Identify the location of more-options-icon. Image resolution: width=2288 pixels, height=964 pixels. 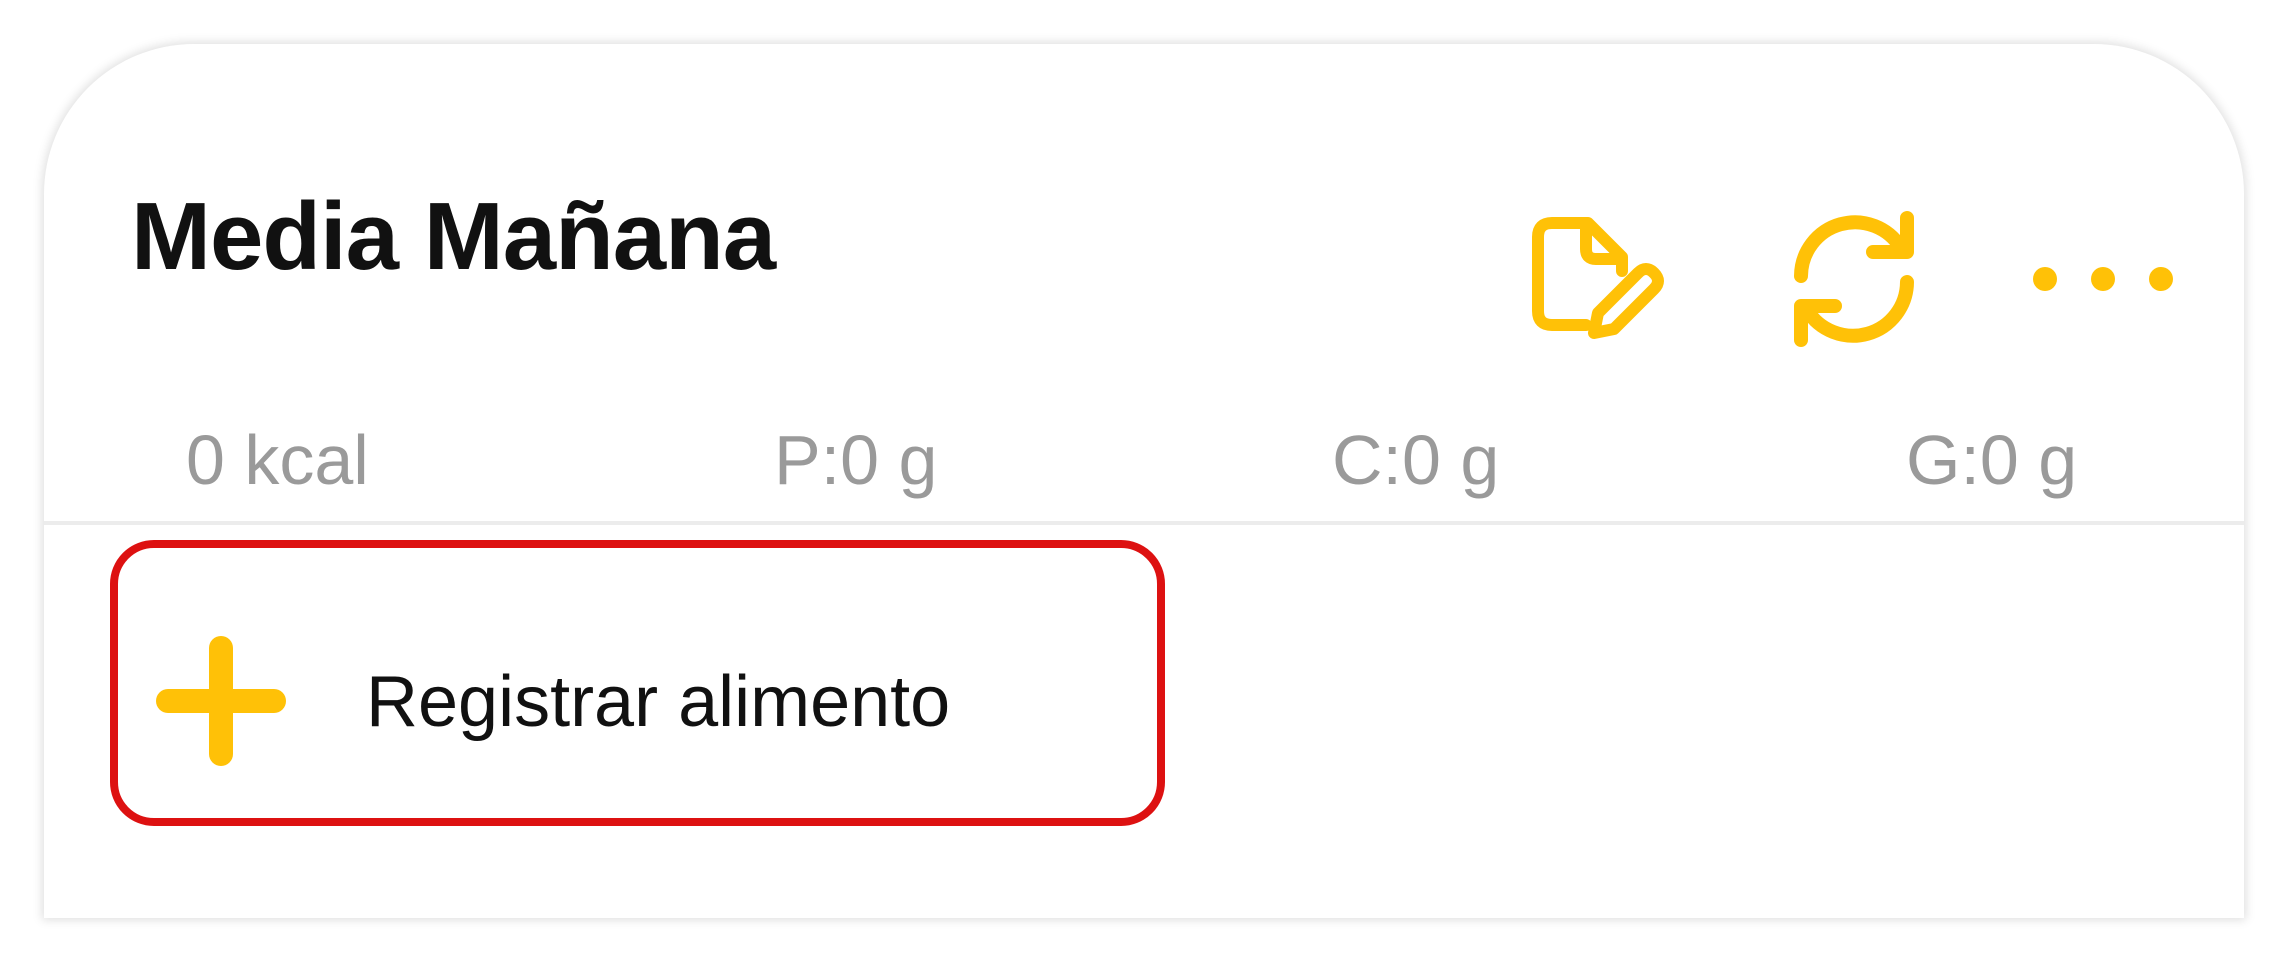
(2104, 279).